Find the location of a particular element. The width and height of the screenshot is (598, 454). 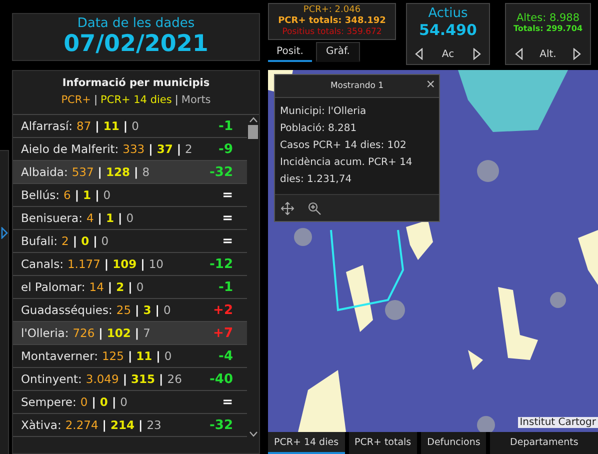

map-tab: PCR+ totals is located at coordinates (383, 443).